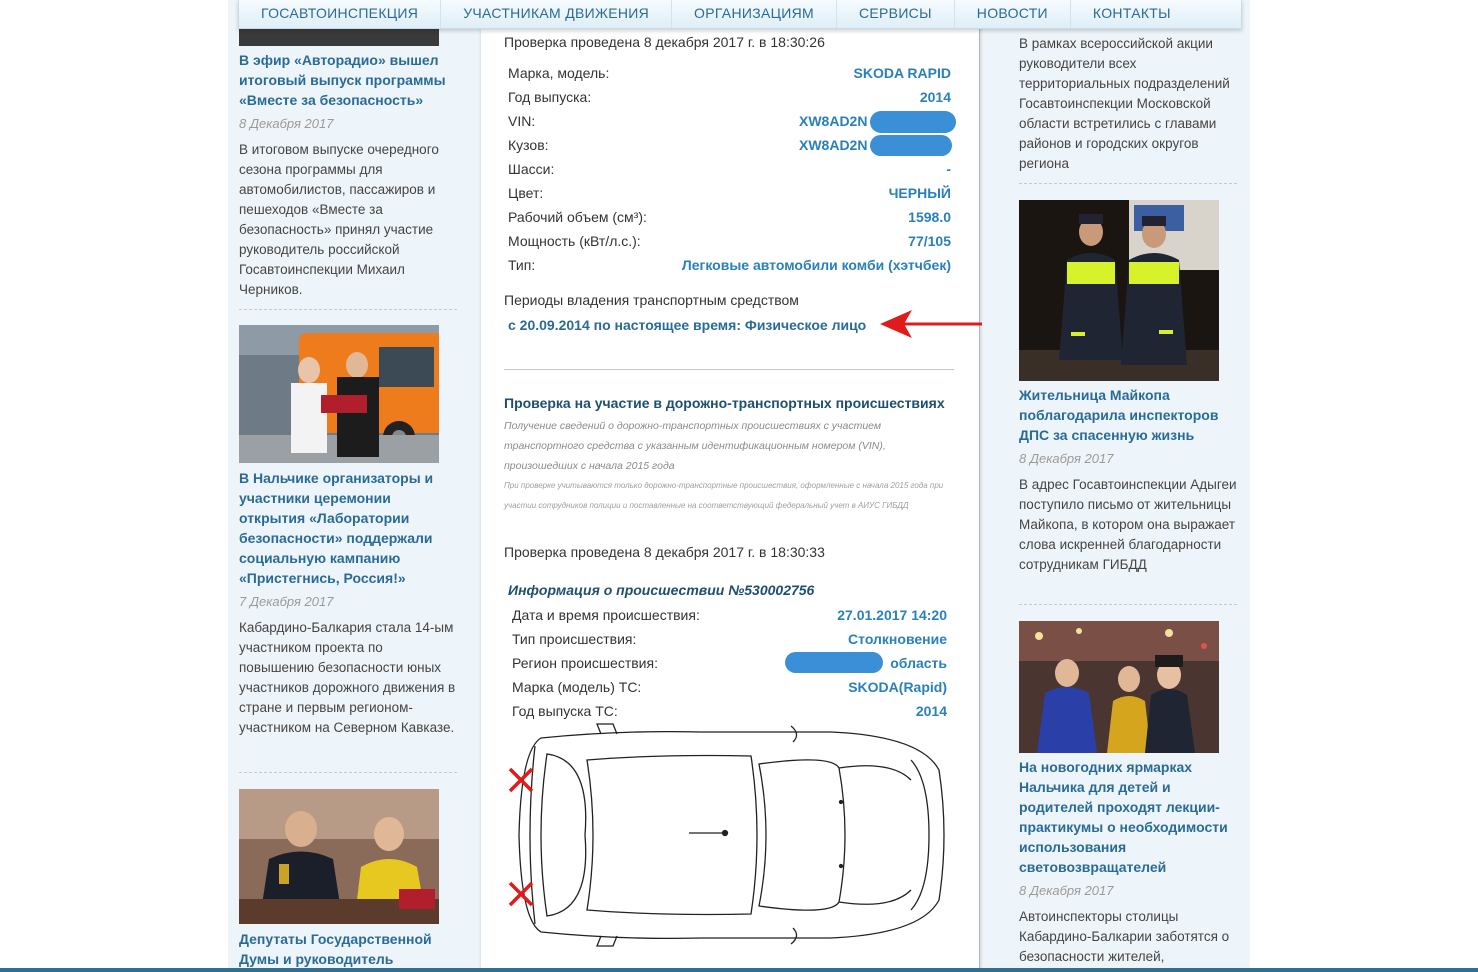 Image resolution: width=1478 pixels, height=972 pixels. What do you see at coordinates (726, 835) in the screenshot?
I see `car-damage-diagram` at bounding box center [726, 835].